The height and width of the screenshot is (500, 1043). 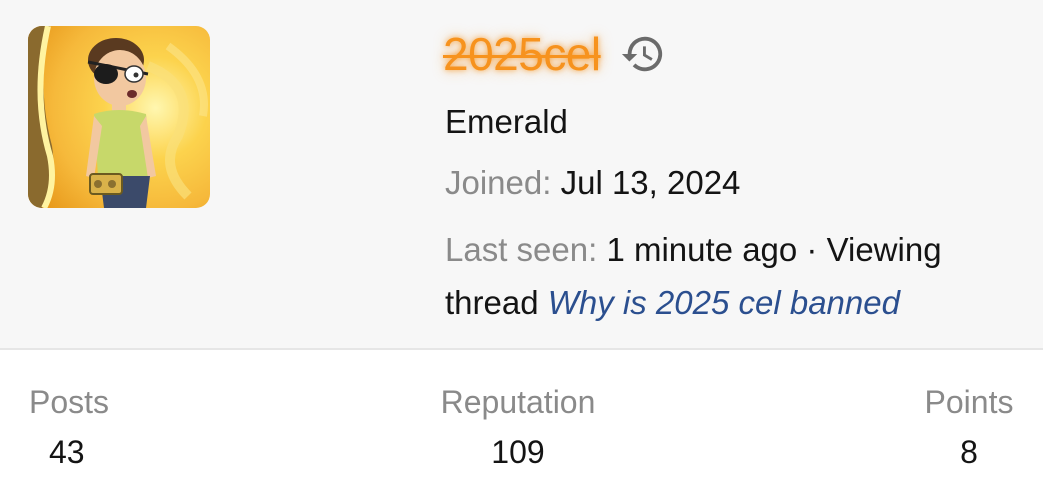 What do you see at coordinates (522, 54) in the screenshot?
I see `username: 2025cel` at bounding box center [522, 54].